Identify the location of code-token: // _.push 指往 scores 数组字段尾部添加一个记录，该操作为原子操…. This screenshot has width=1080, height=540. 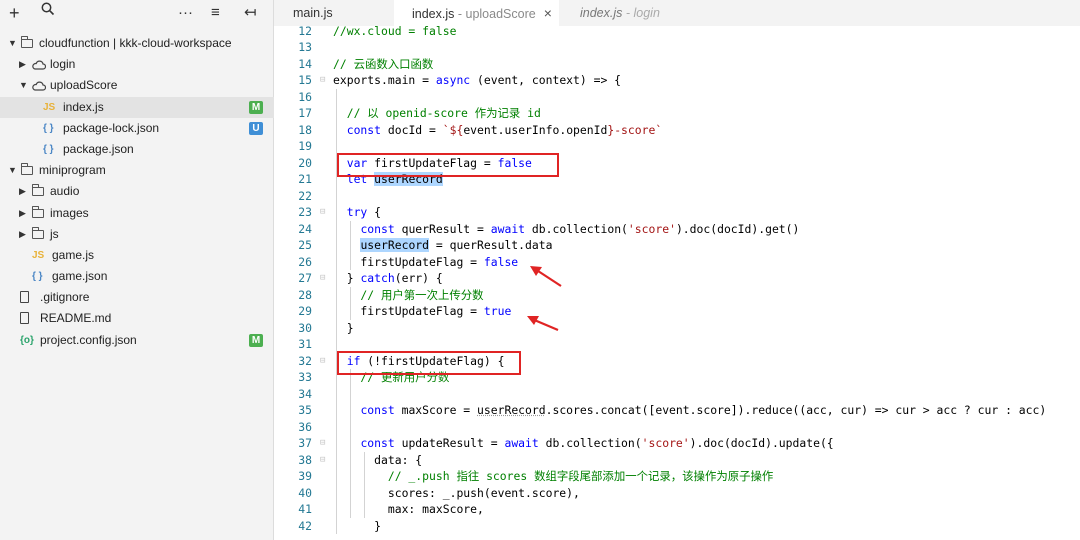
(553, 476).